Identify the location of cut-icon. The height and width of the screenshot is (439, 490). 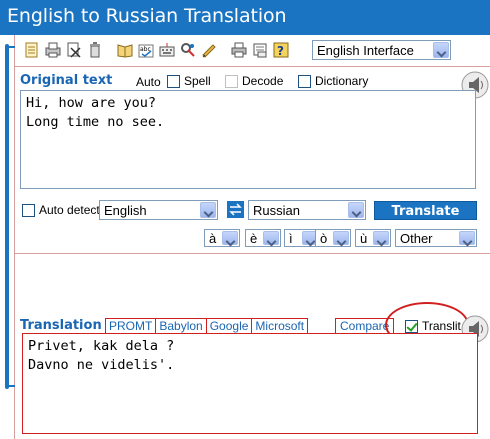
(74, 50).